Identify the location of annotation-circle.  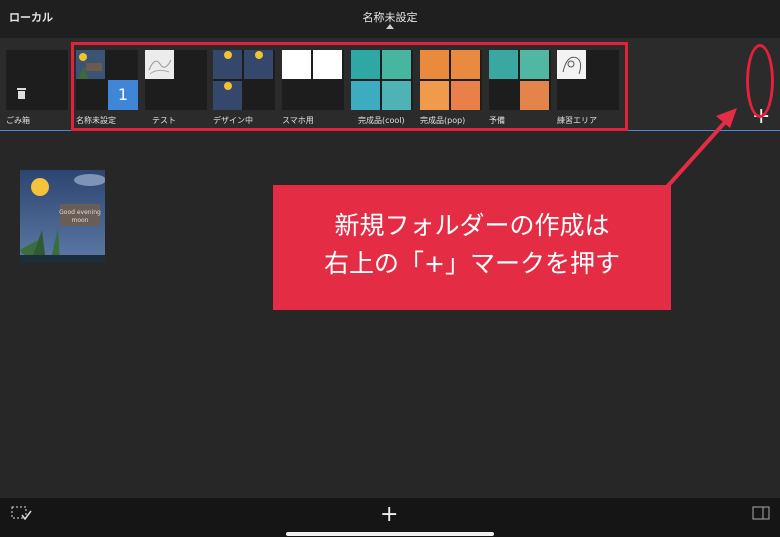
(760, 81).